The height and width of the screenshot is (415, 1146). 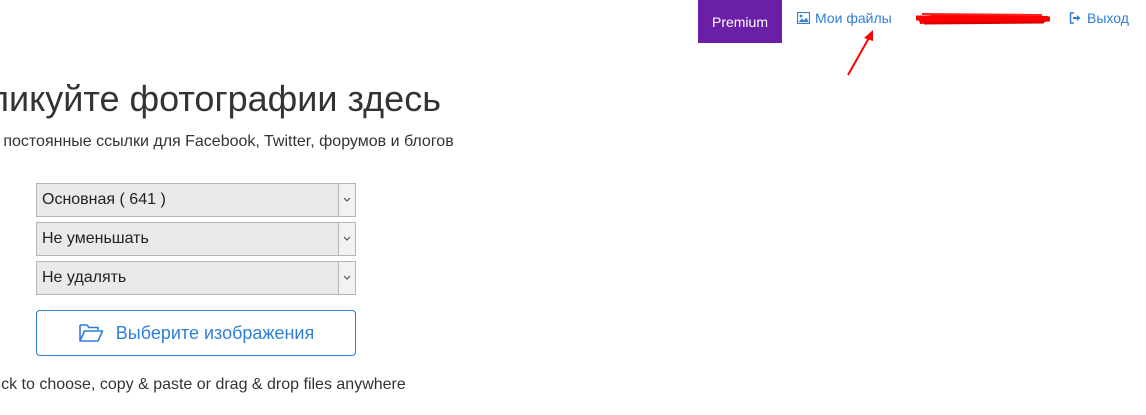 I want to click on logout-link: Выход, so click(x=1098, y=18).